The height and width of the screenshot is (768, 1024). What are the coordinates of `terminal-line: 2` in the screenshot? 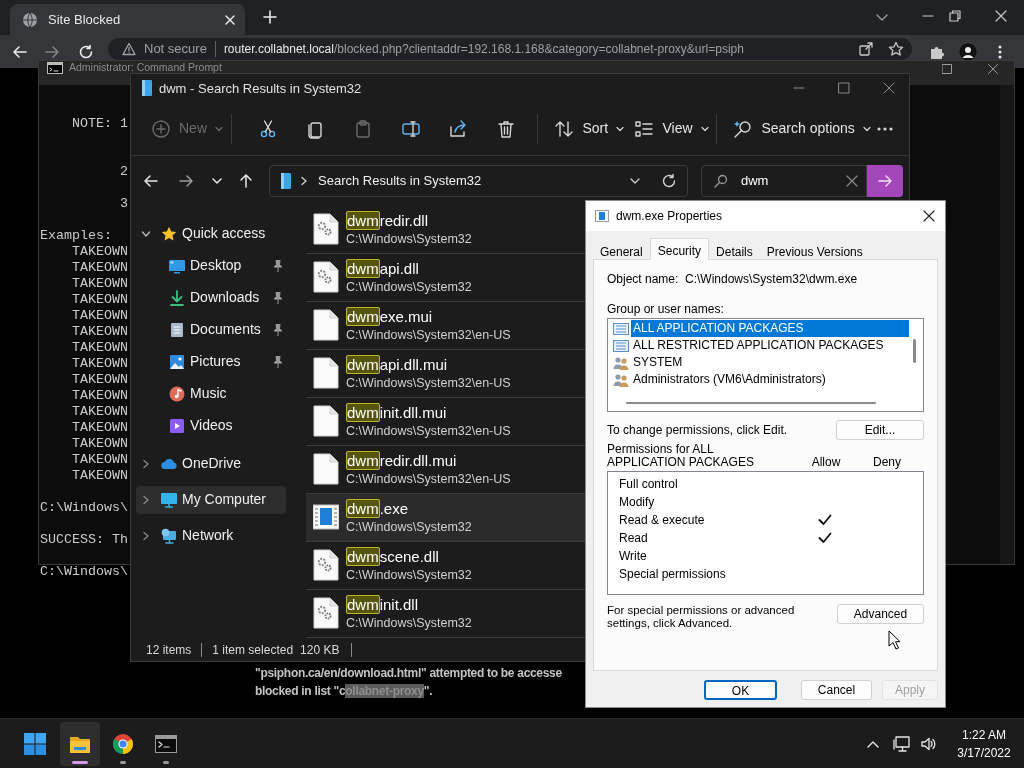 It's located at (123, 172).